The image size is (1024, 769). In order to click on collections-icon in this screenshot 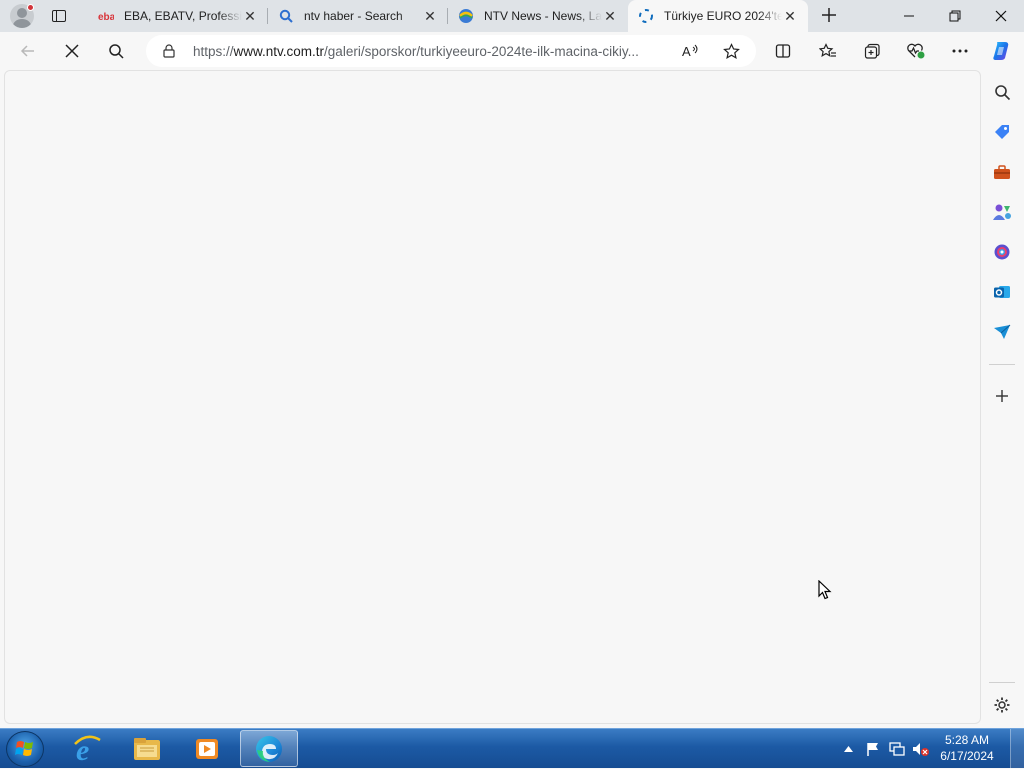, I will do `click(872, 51)`.